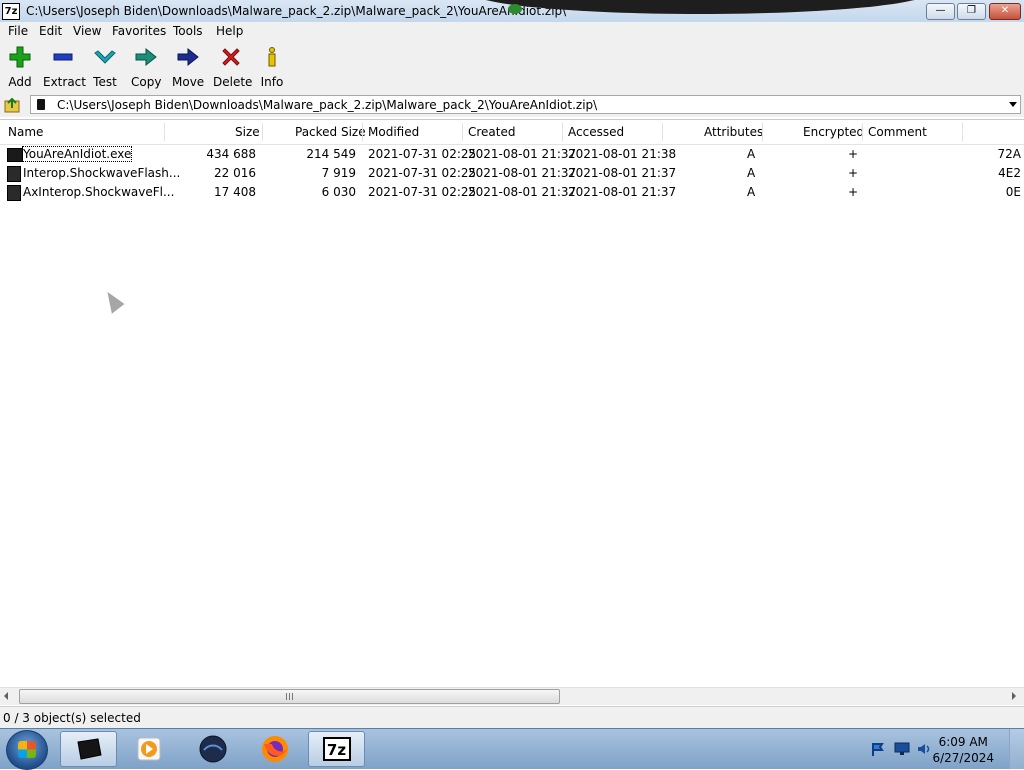 The height and width of the screenshot is (770, 1024). What do you see at coordinates (338, 192) in the screenshot?
I see `file-packed-size: 6 030` at bounding box center [338, 192].